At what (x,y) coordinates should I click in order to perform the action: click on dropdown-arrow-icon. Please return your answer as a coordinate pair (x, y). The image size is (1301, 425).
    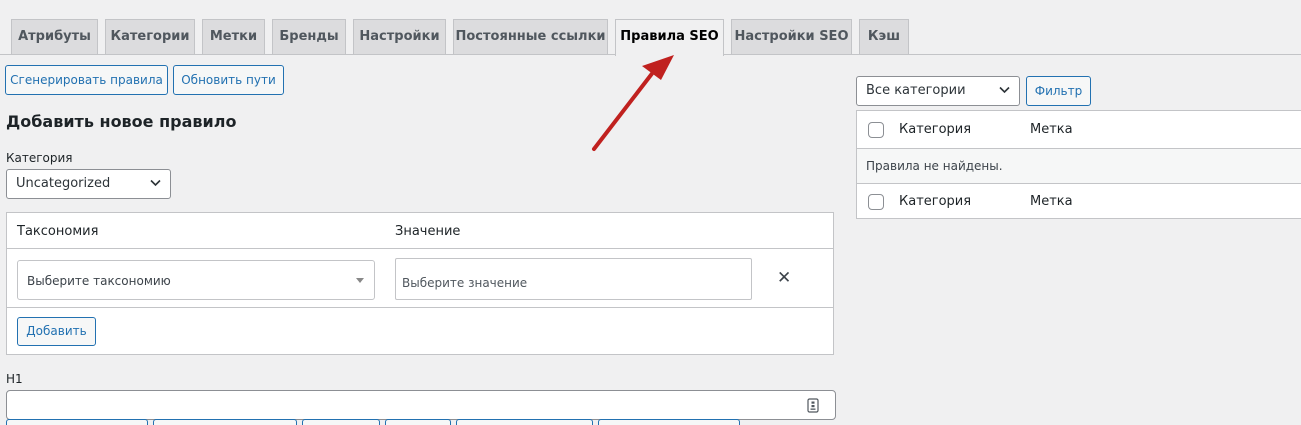
    Looking at the image, I should click on (360, 280).